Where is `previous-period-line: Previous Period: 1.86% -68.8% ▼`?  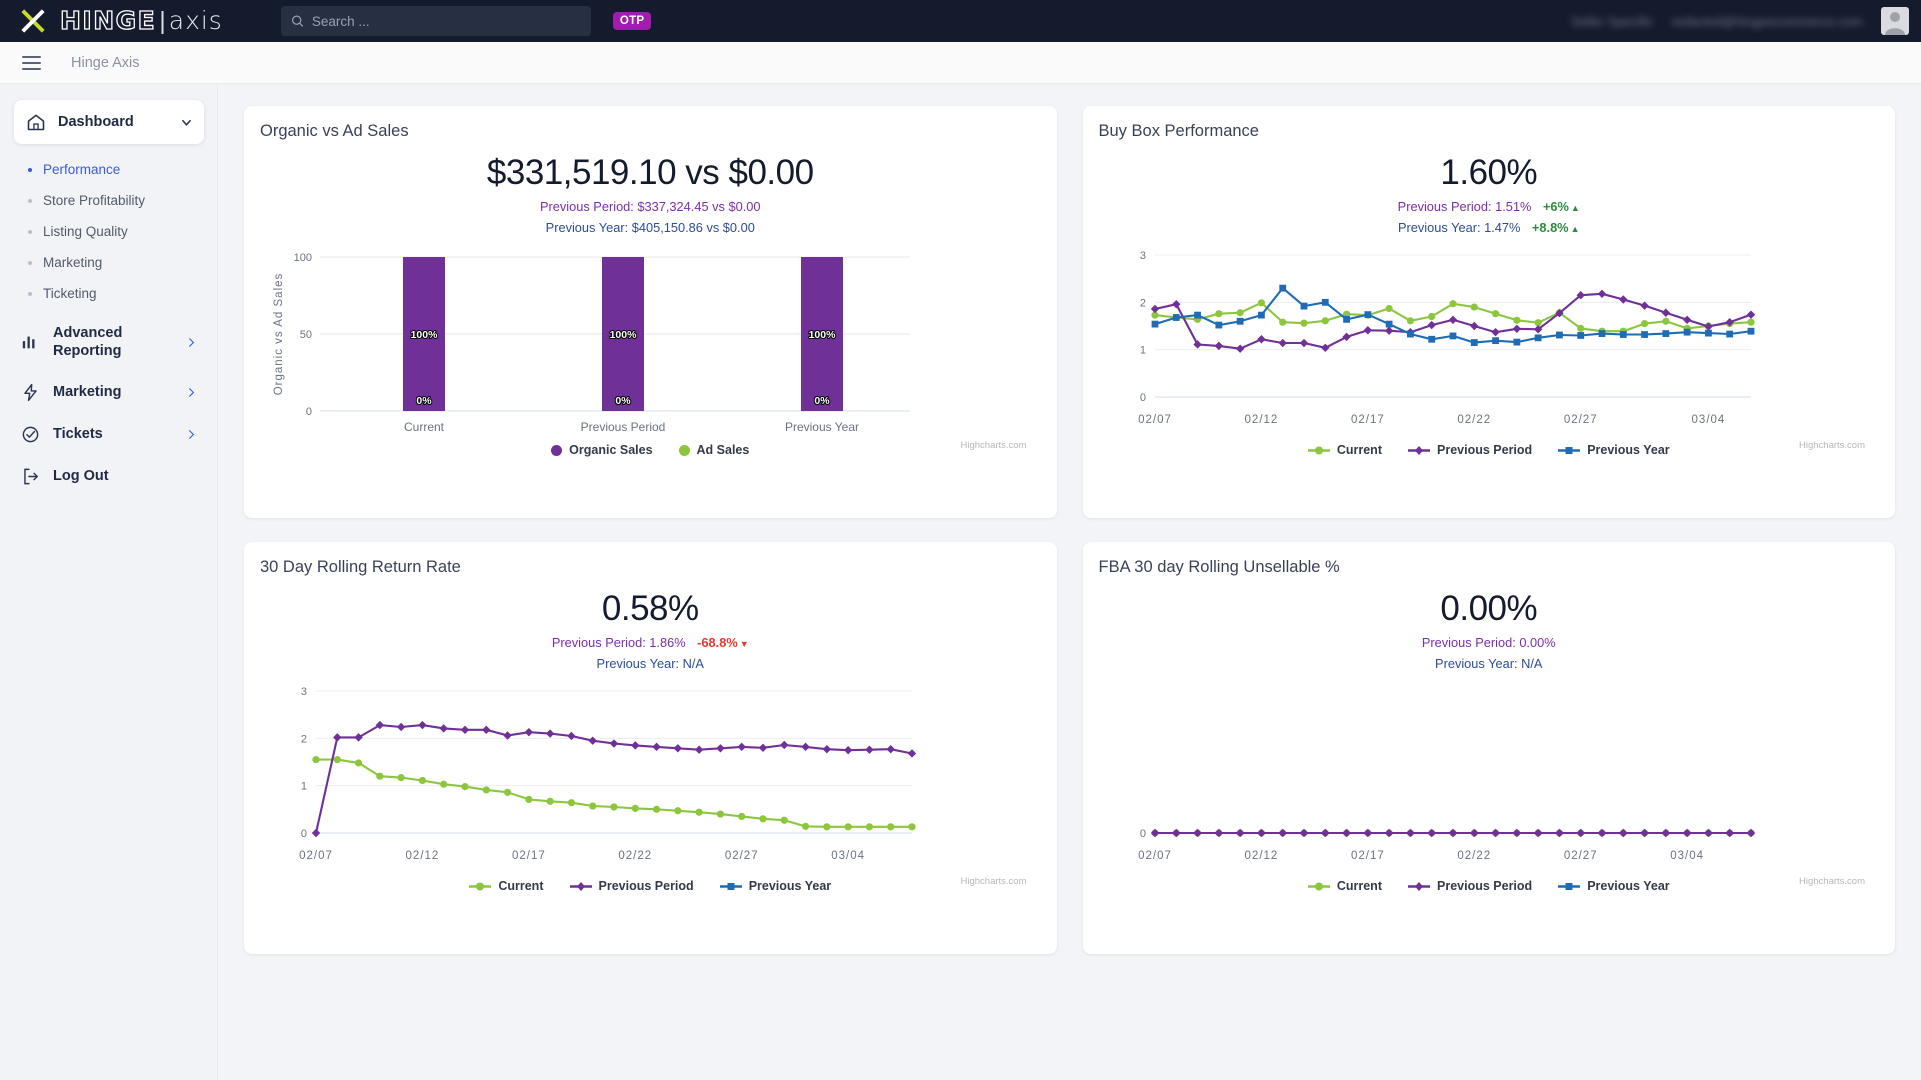 previous-period-line: Previous Period: 1.86% -68.8% ▼ is located at coordinates (650, 642).